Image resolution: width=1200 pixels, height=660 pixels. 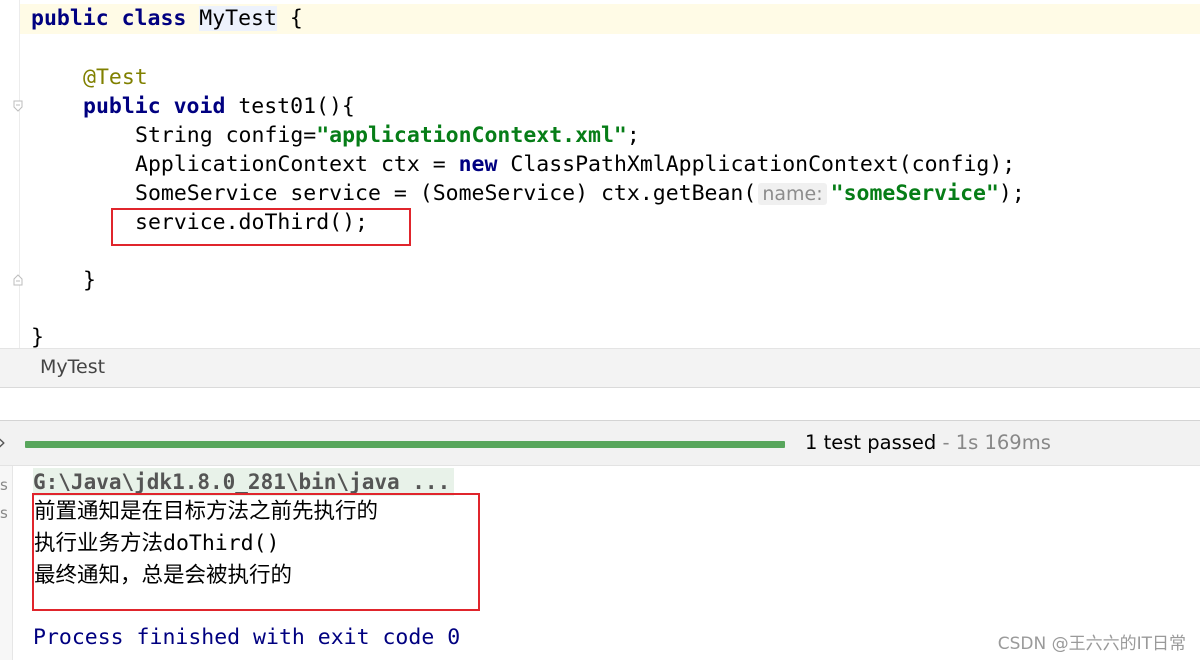 I want to click on annotation: @Test, so click(x=115, y=77).